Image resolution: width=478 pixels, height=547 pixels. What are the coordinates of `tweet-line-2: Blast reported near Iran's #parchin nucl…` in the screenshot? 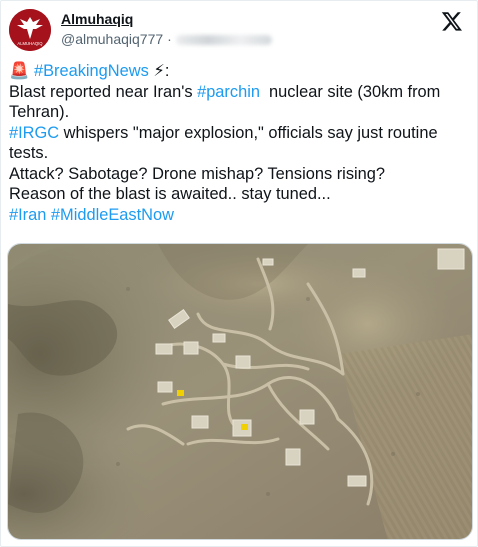 It's located at (240, 102).